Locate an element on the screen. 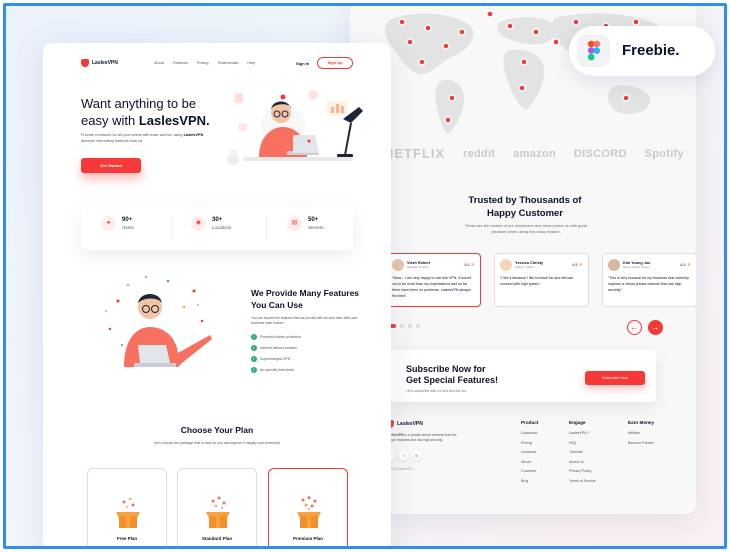 This screenshot has width=730, height=552. get-started-button: Get Started is located at coordinates (111, 165).